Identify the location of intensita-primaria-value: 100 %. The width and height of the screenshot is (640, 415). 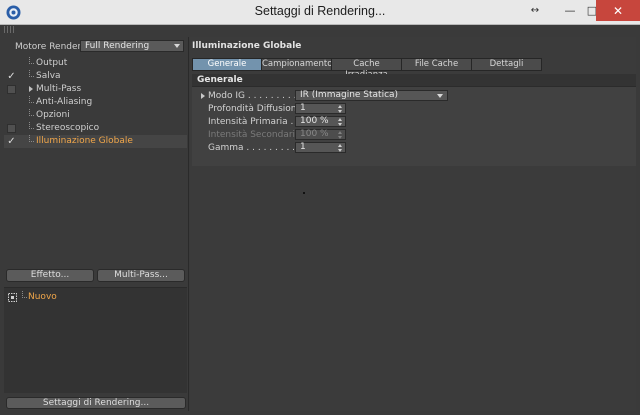
(314, 121).